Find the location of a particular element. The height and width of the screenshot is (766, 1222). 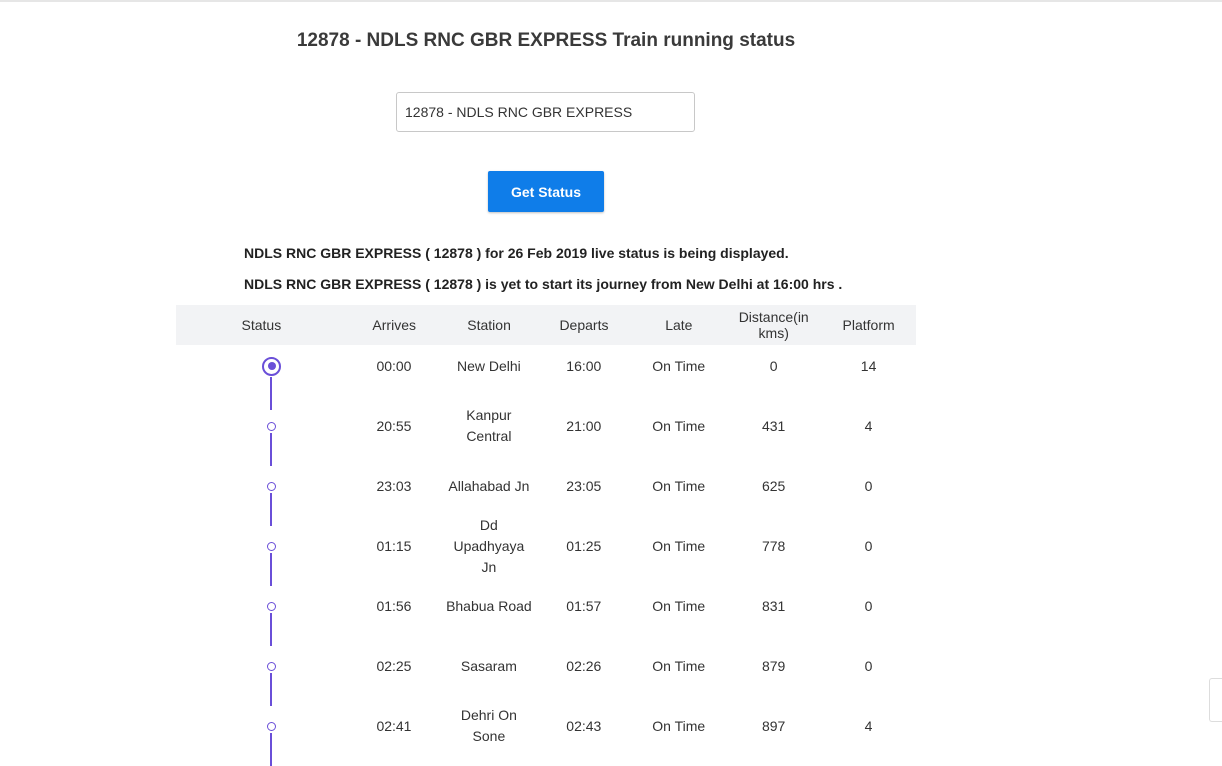

arrives-cell: 23:03 is located at coordinates (394, 485).